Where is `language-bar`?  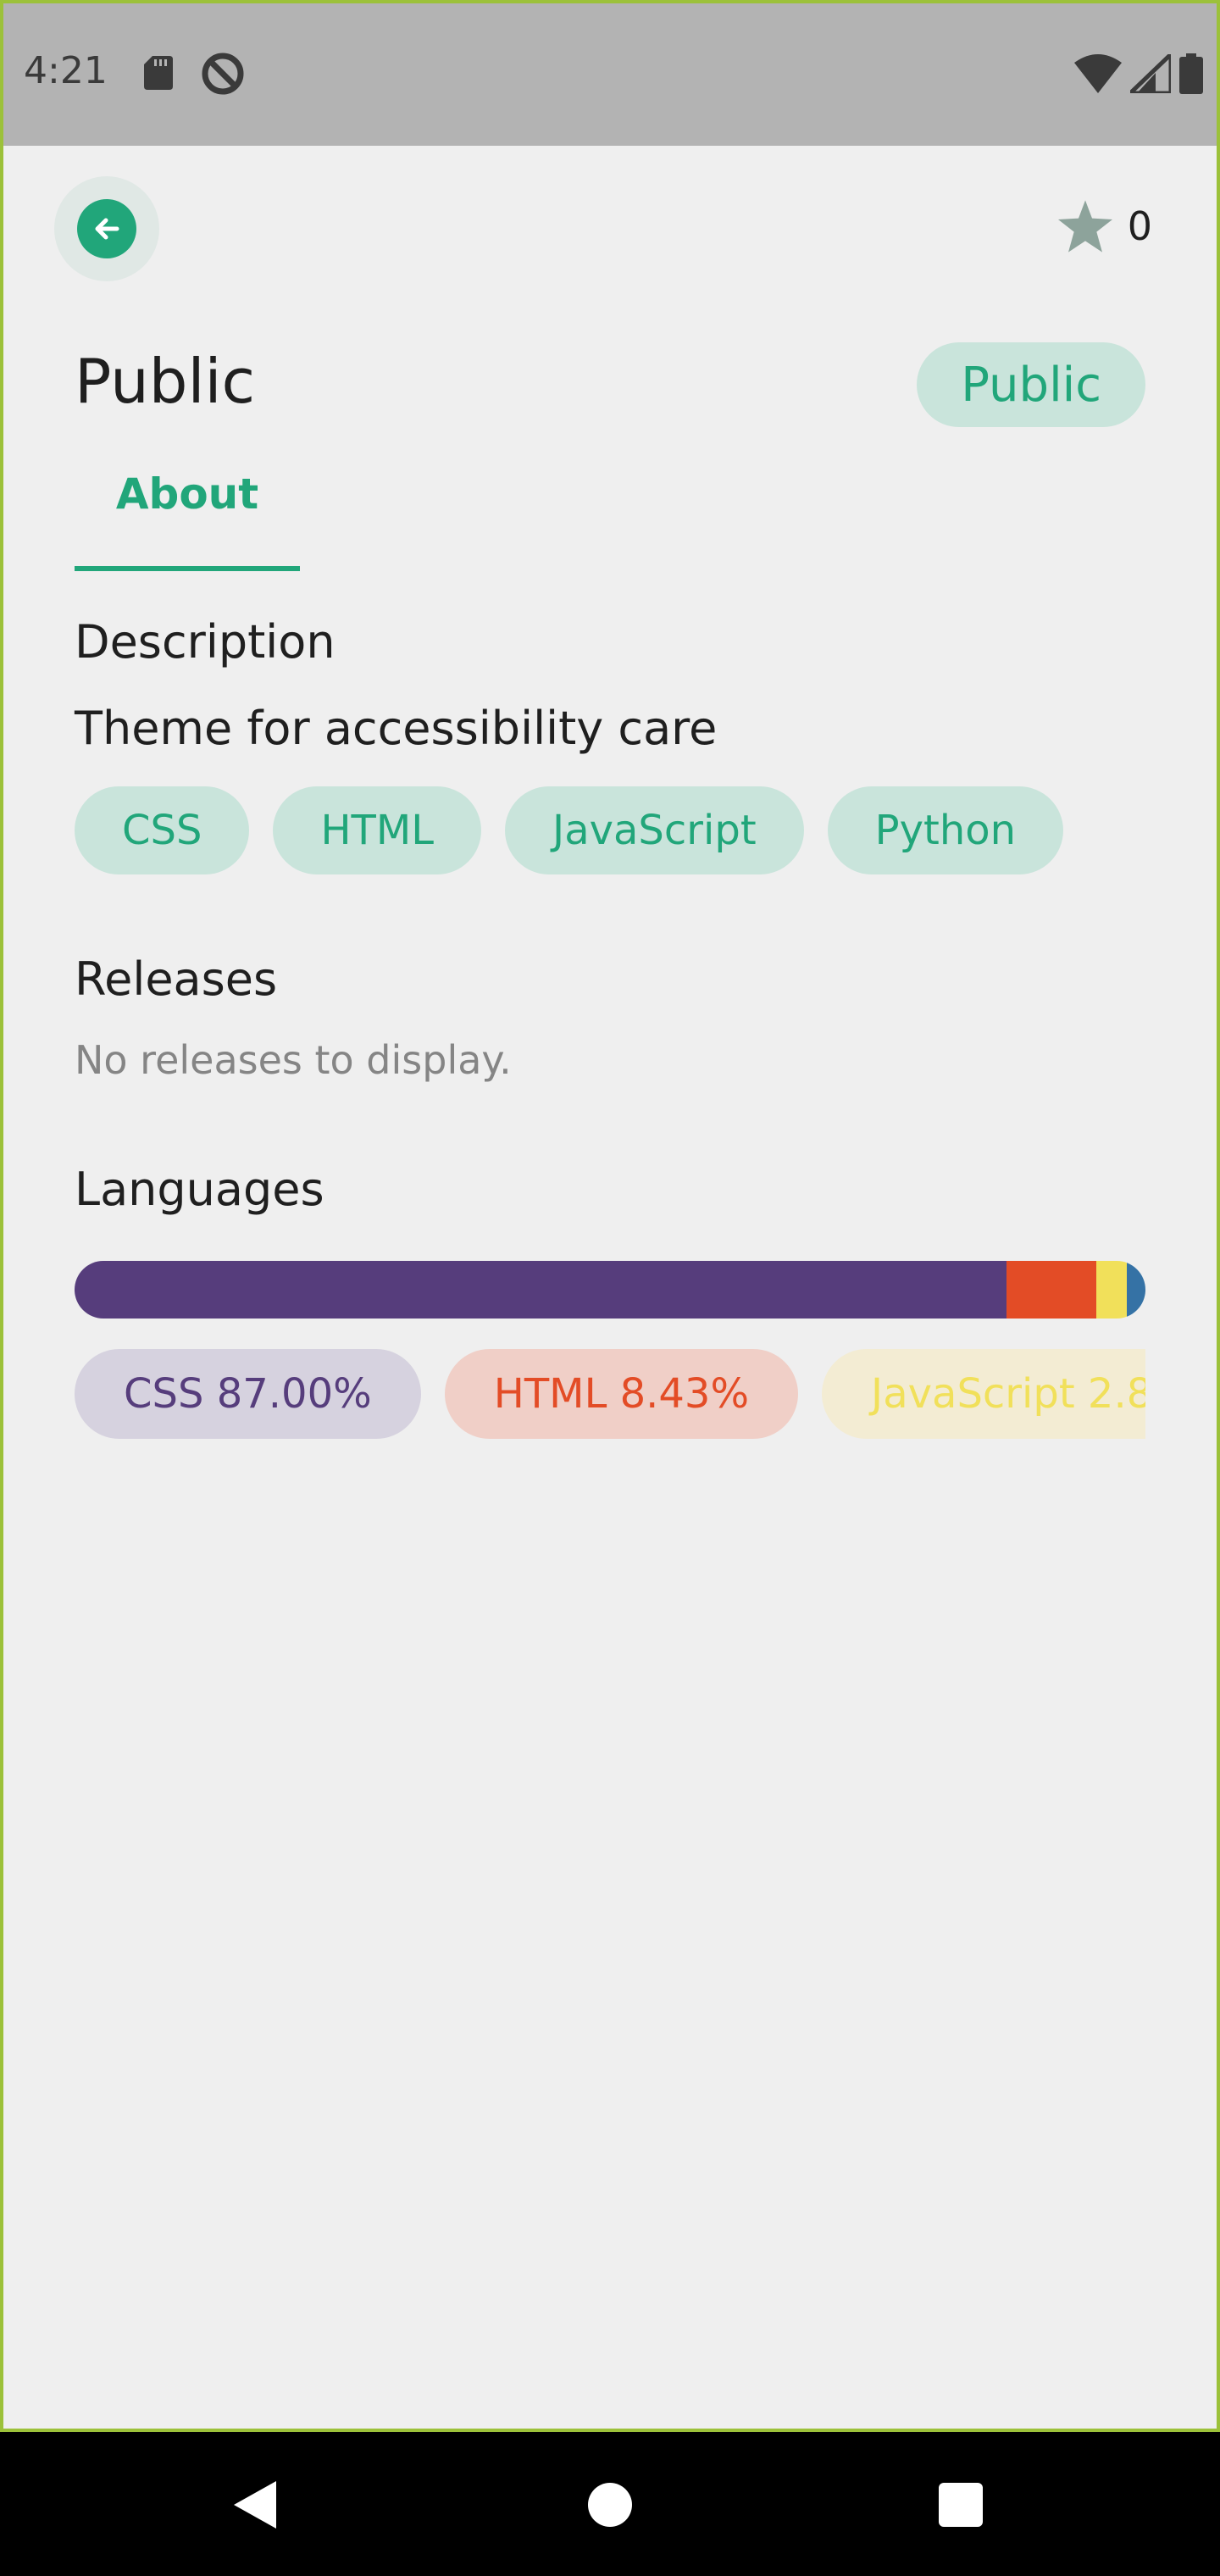 language-bar is located at coordinates (610, 1290).